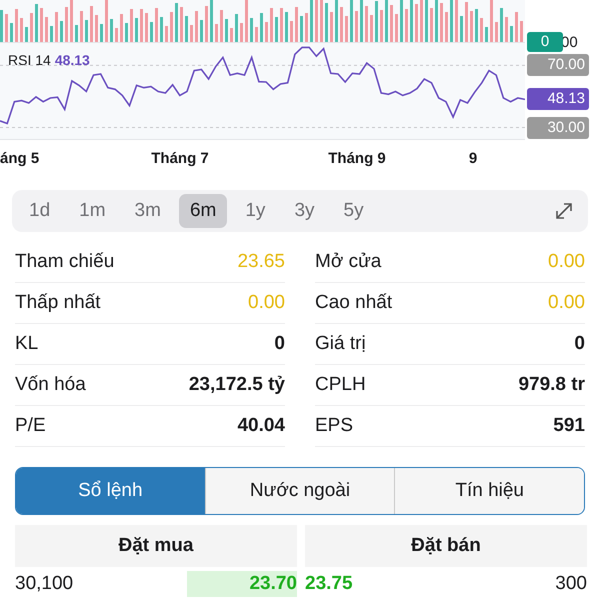 This screenshot has width=600, height=600. What do you see at coordinates (236, 385) in the screenshot?
I see `stat-value: 23,172.5 tỷ` at bounding box center [236, 385].